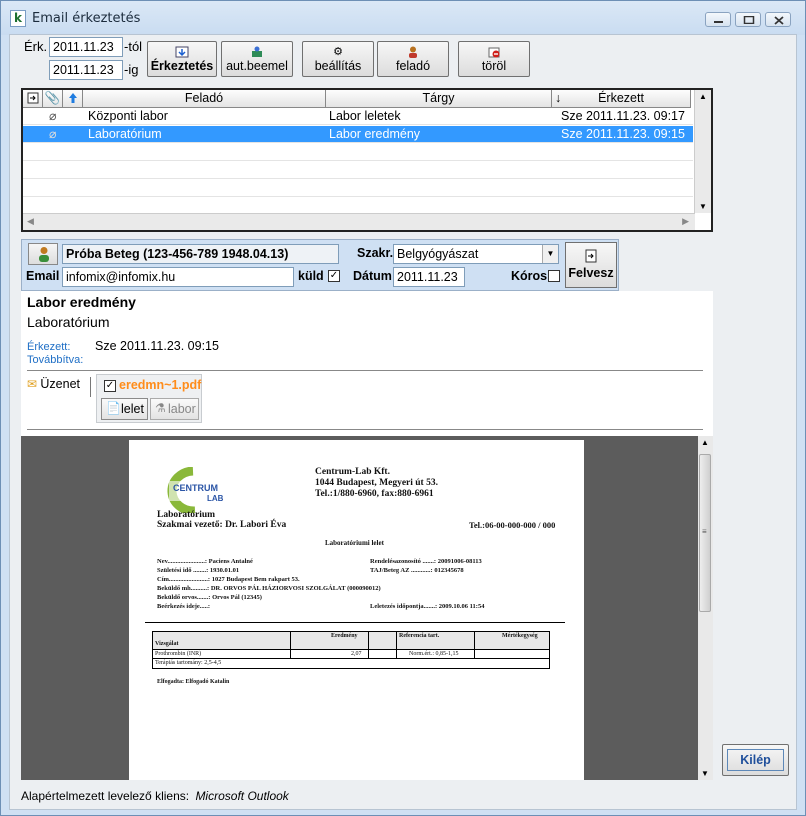 This screenshot has height=816, width=806. Describe the element at coordinates (550, 254) in the screenshot. I see `chevron-down-icon: ▼` at that location.